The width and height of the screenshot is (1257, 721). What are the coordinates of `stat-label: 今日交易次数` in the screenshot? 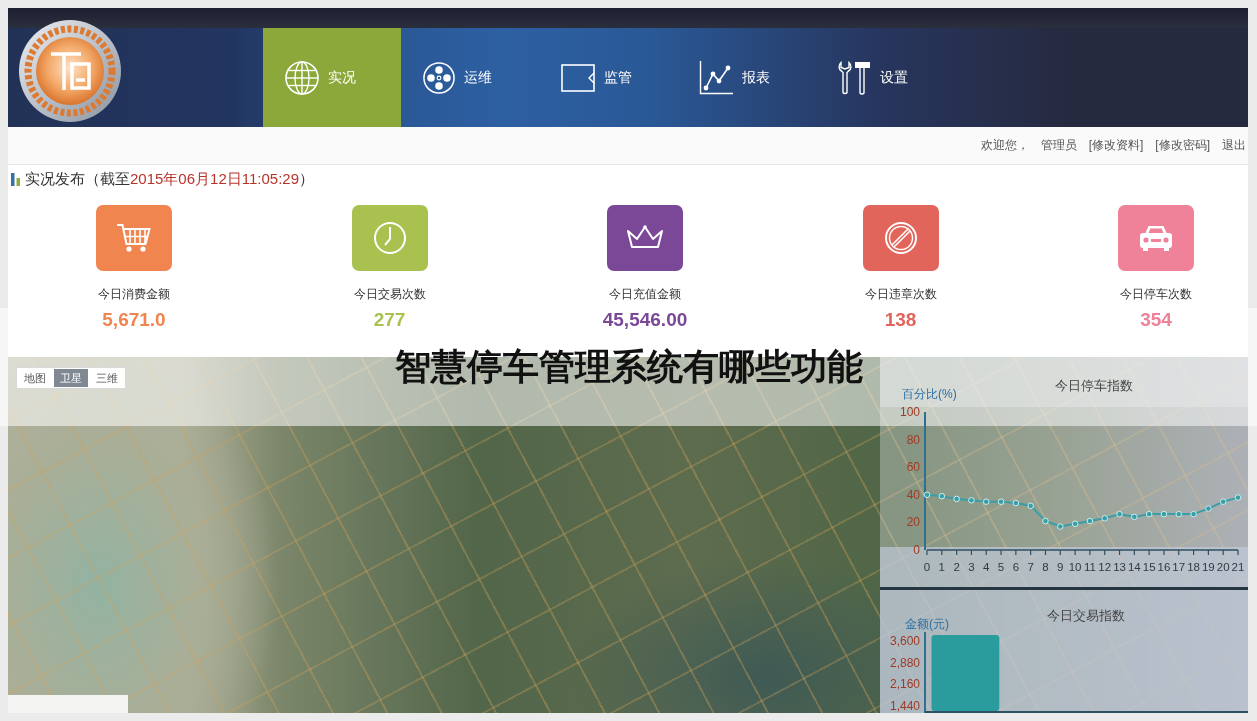 It's located at (389, 294).